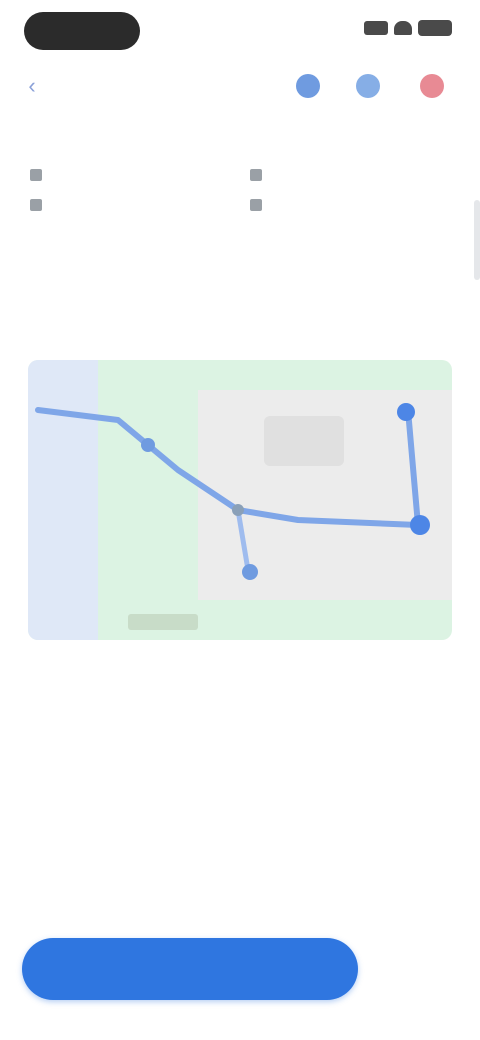 The height and width of the screenshot is (1040, 480). Describe the element at coordinates (406, 412) in the screenshot. I see `map-marker-start` at that location.